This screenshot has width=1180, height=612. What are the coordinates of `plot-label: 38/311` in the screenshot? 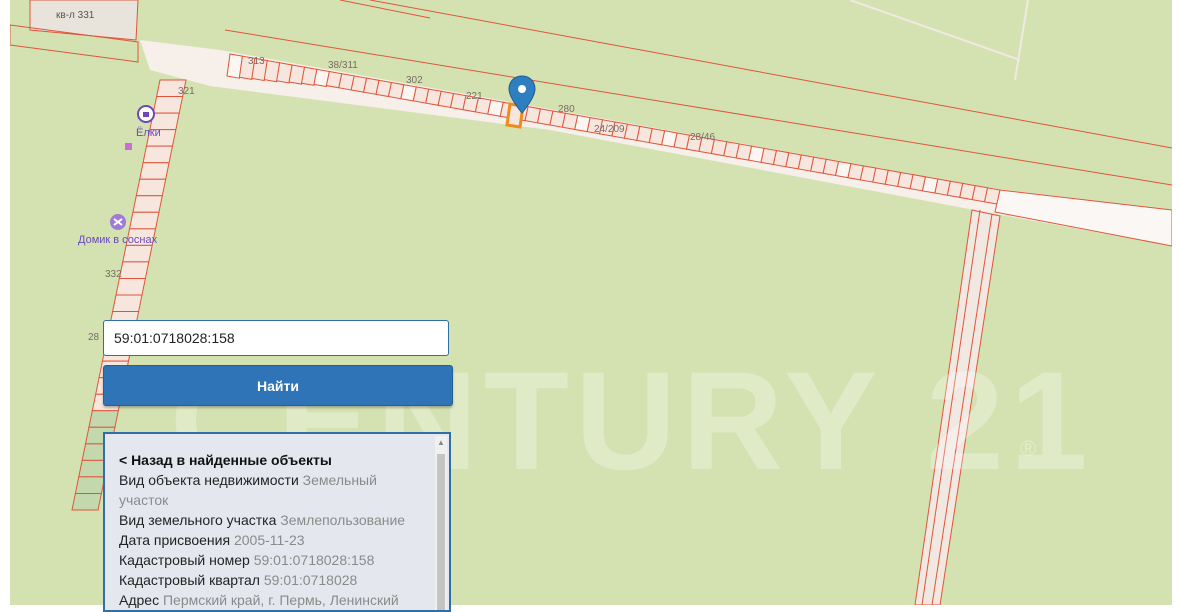 It's located at (343, 65).